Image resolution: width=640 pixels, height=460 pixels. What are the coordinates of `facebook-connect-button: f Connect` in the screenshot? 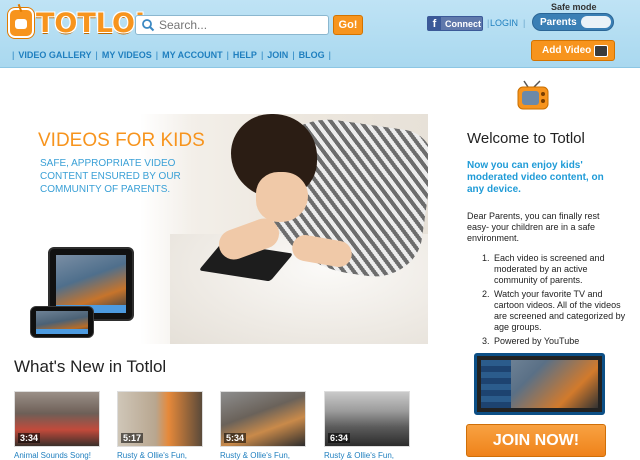 It's located at (455, 23).